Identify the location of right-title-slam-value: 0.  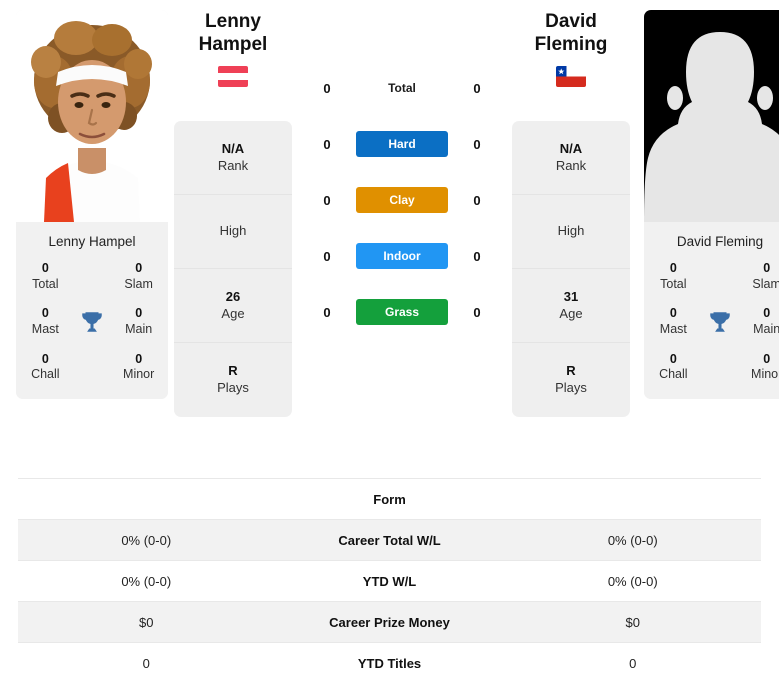
(767, 268).